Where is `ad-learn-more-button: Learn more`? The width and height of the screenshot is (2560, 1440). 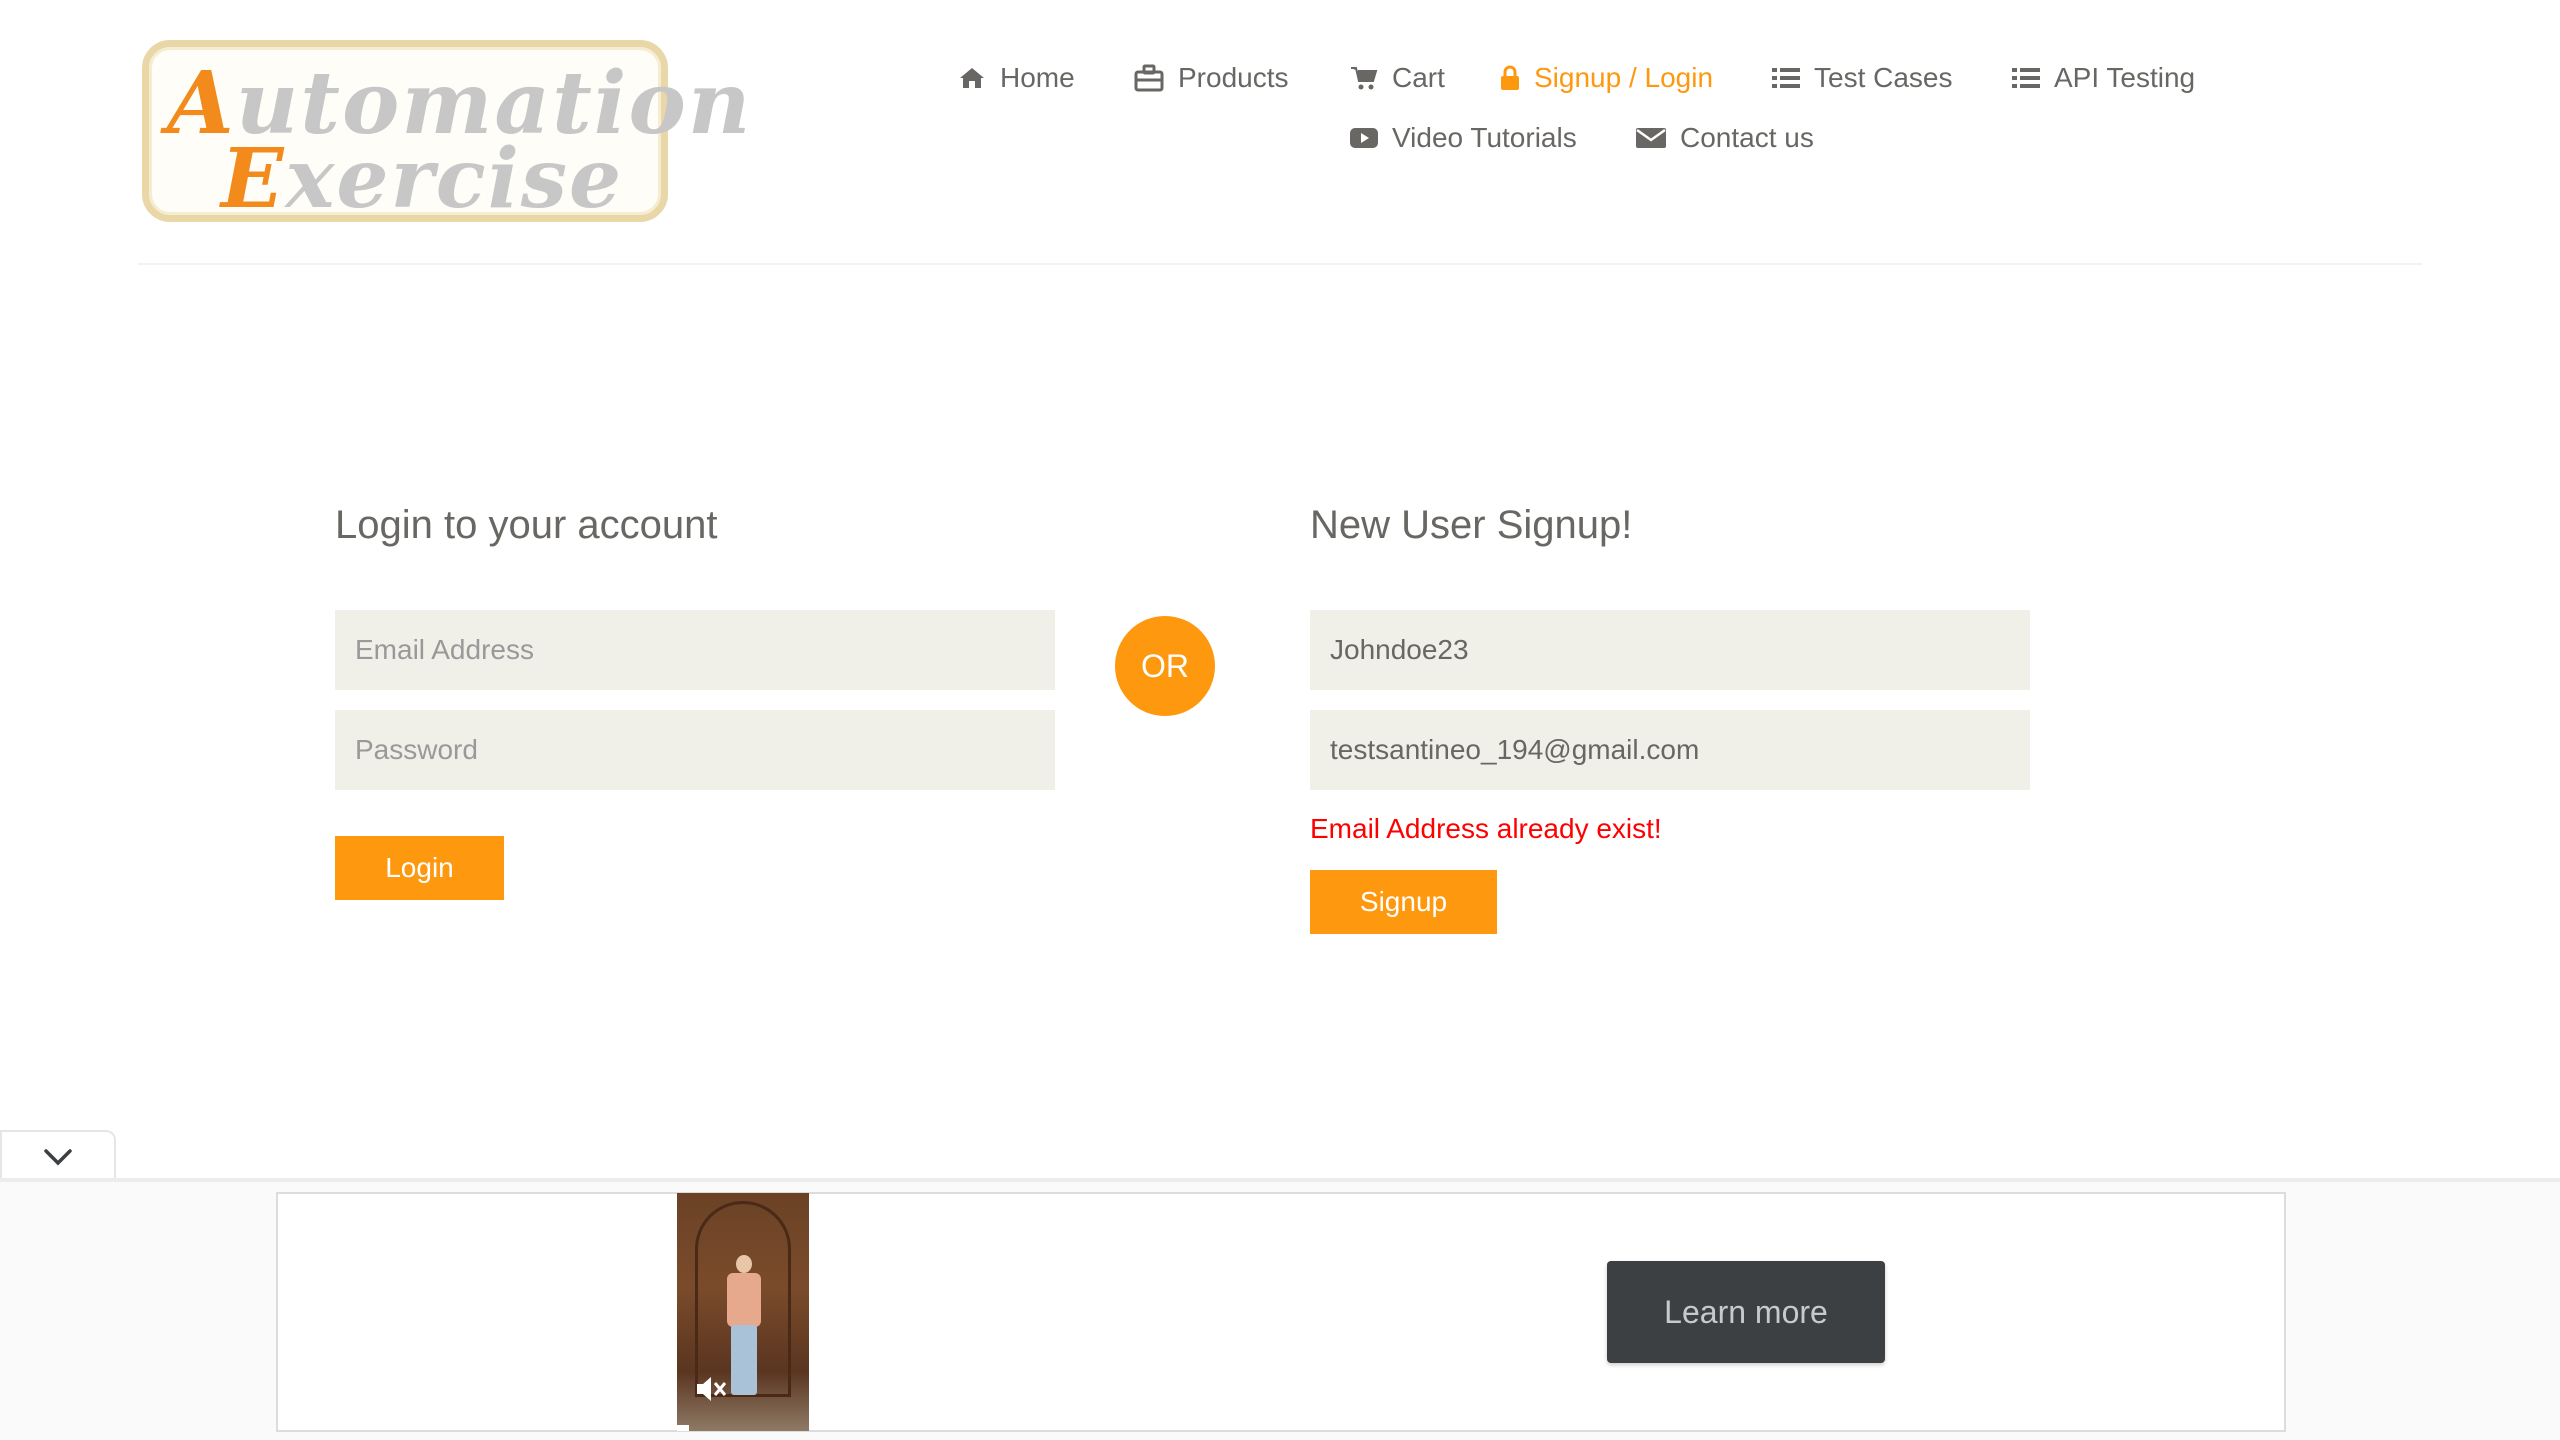
ad-learn-more-button: Learn more is located at coordinates (1746, 1312).